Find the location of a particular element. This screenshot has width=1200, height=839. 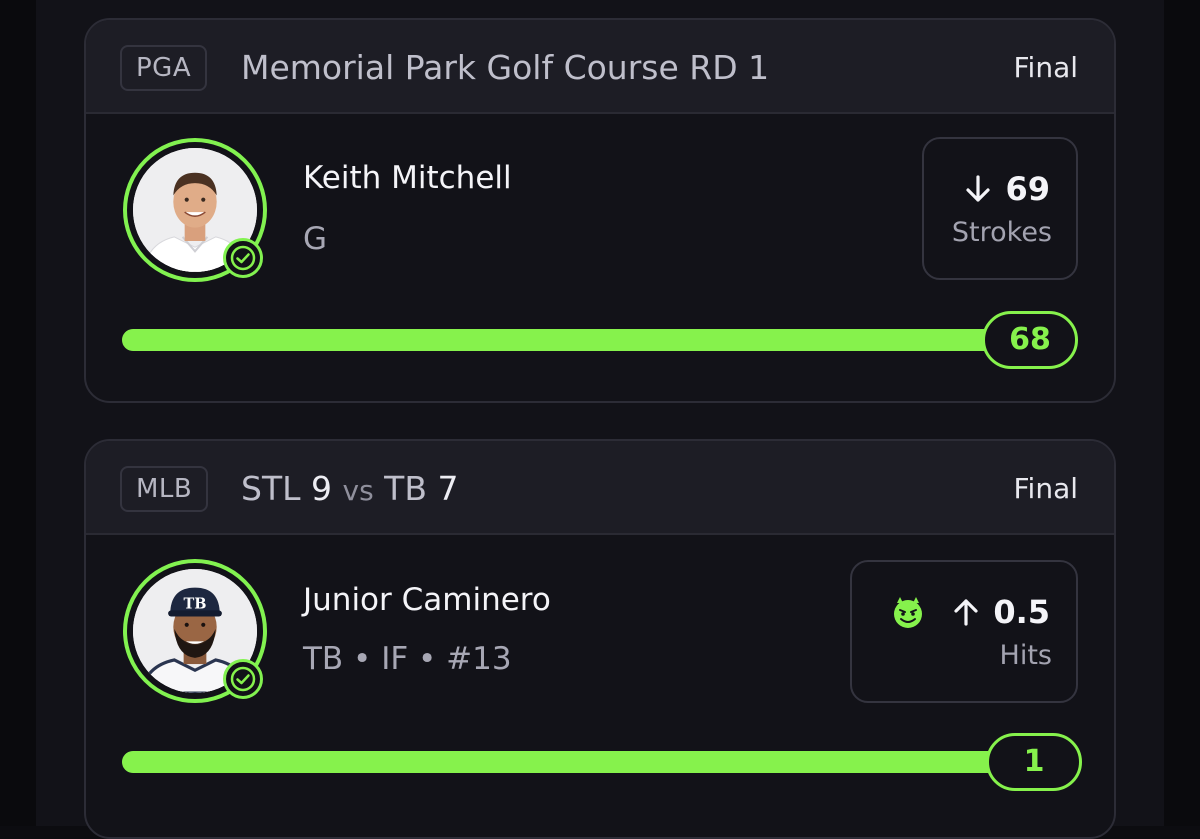

arrow-up-icon is located at coordinates (966, 612).